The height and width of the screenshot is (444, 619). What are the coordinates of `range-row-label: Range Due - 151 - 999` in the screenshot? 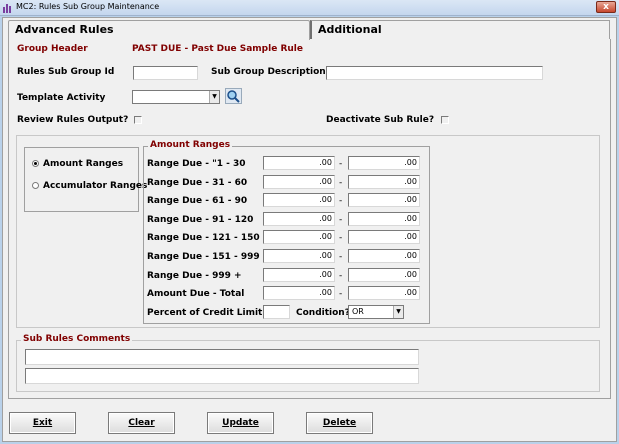 It's located at (203, 257).